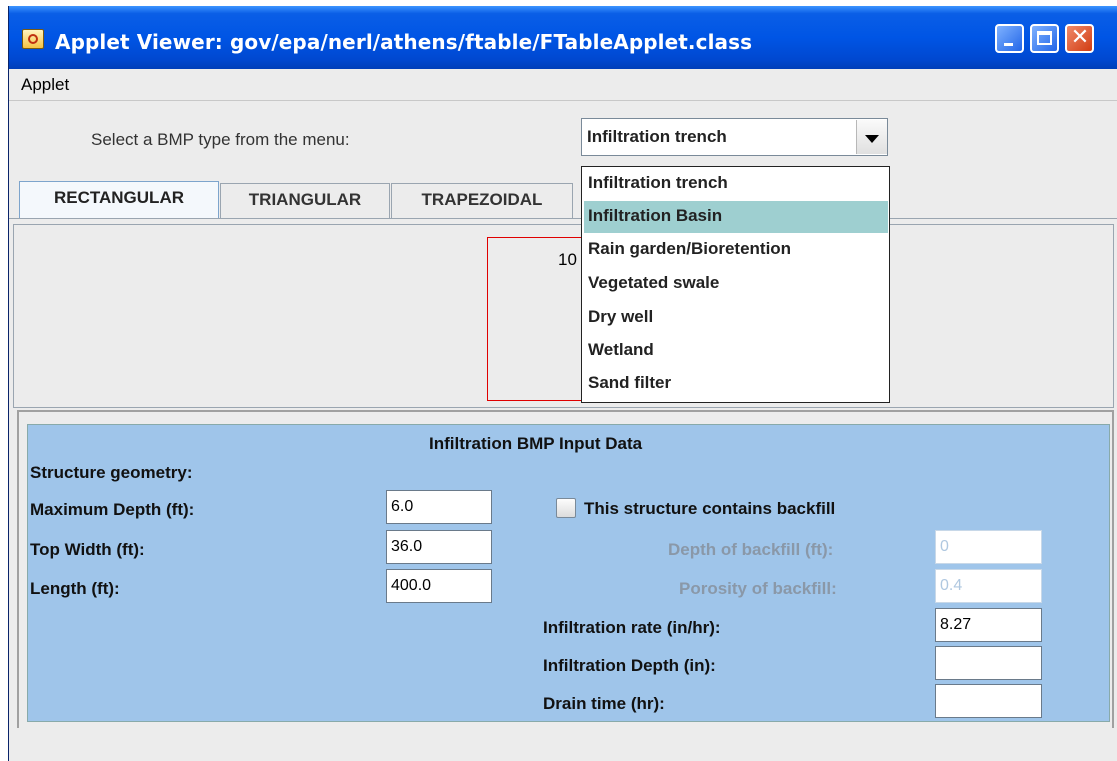 Image resolution: width=1117 pixels, height=761 pixels. Describe the element at coordinates (736, 250) in the screenshot. I see `dropdown-item-rain-garden: Rain garden/Bioretention` at that location.